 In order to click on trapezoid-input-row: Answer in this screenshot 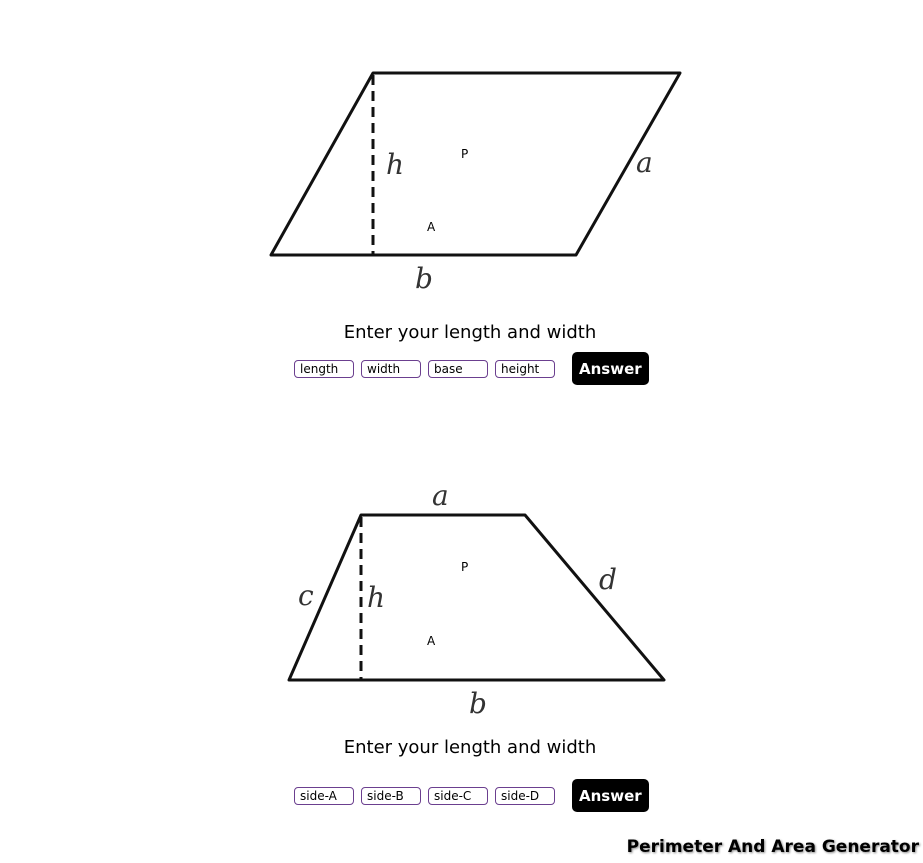, I will do `click(471, 795)`.